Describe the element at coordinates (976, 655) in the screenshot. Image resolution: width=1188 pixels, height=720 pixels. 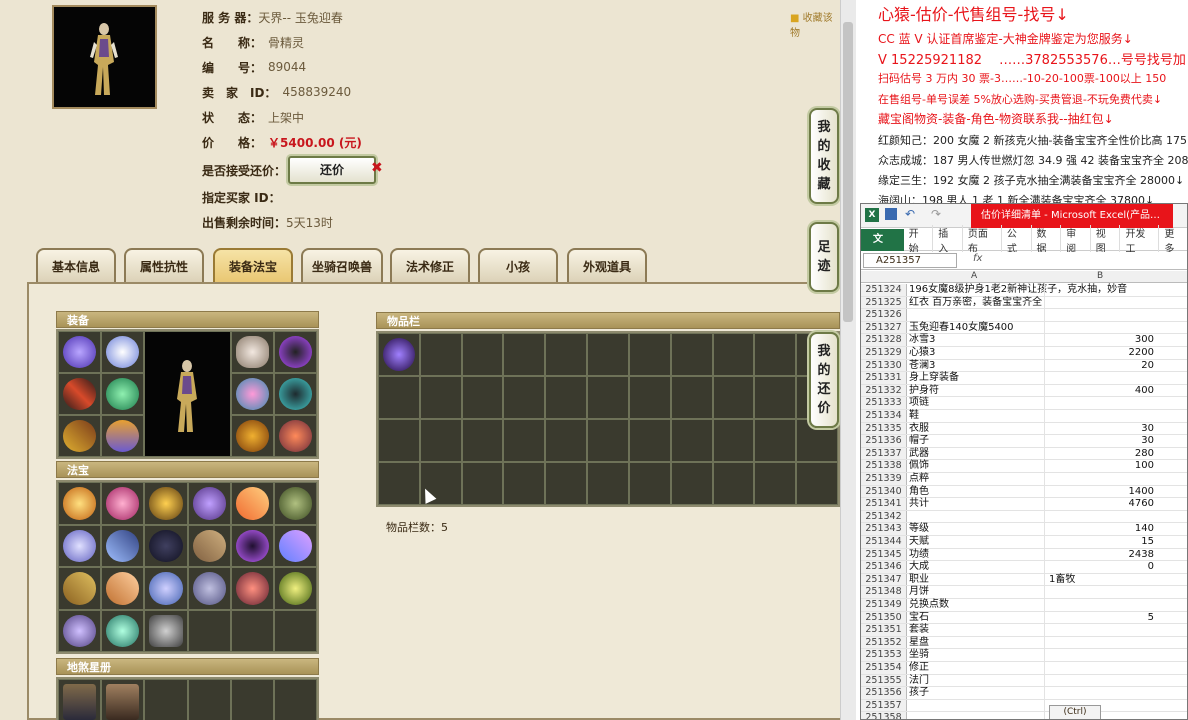
I see `cell-a: 坐骑` at that location.